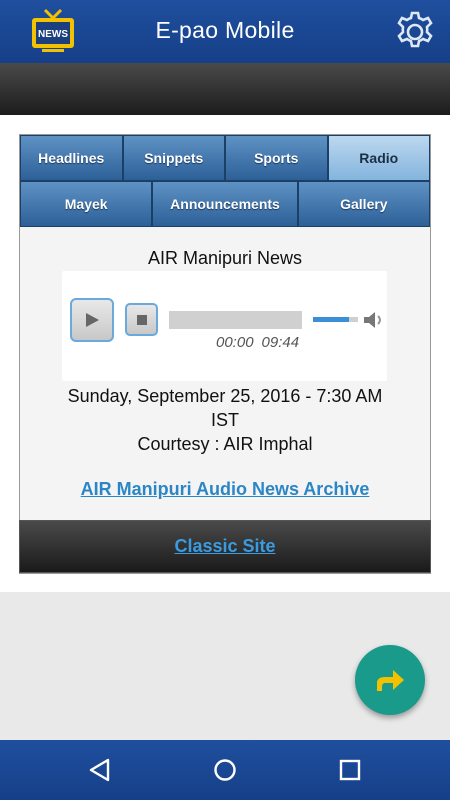 The width and height of the screenshot is (450, 800). I want to click on time-display: 00:00 09:44, so click(257, 342).